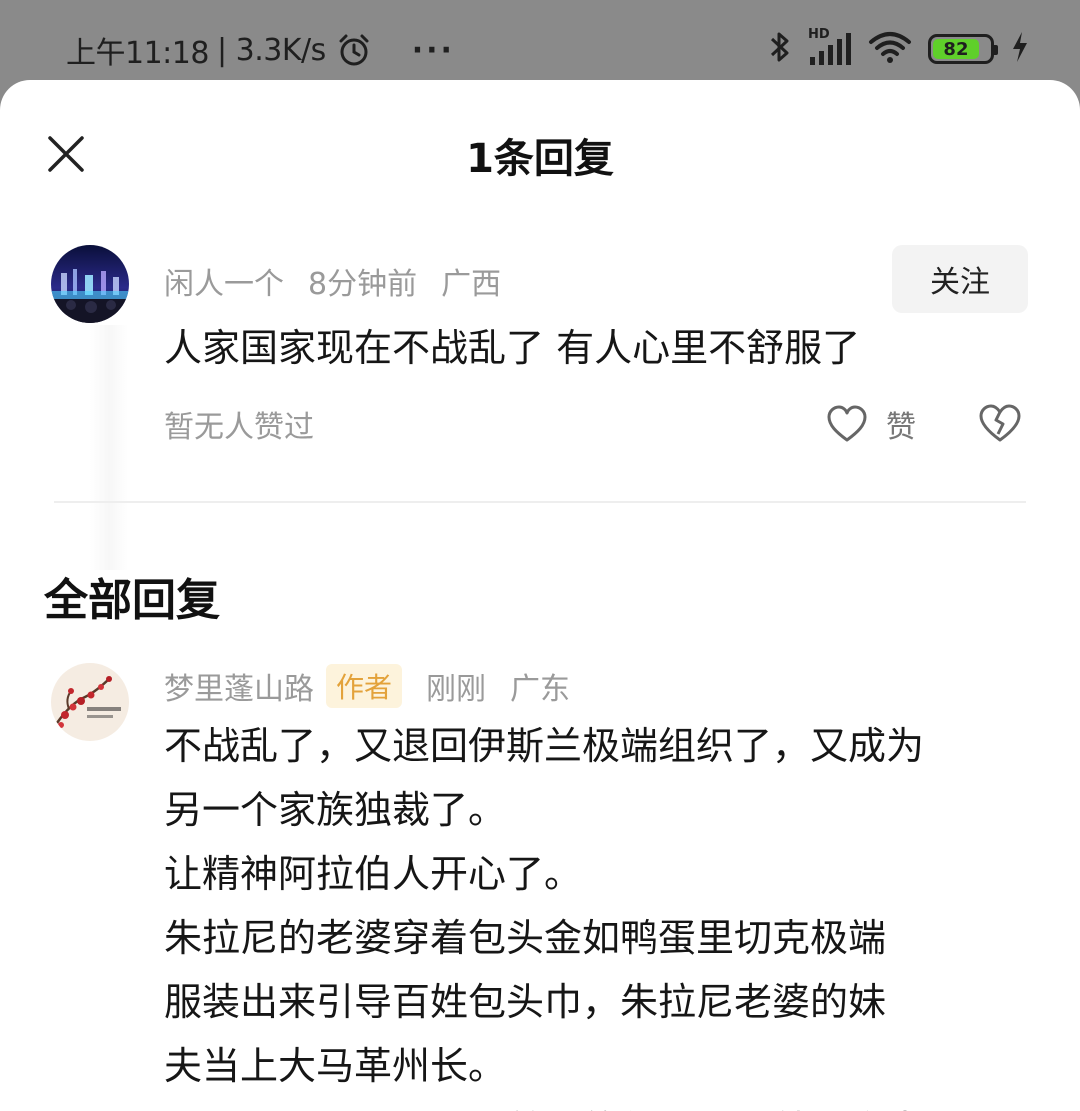 The width and height of the screenshot is (1080, 1111). What do you see at coordinates (780, 49) in the screenshot?
I see `bluetooth-icon` at bounding box center [780, 49].